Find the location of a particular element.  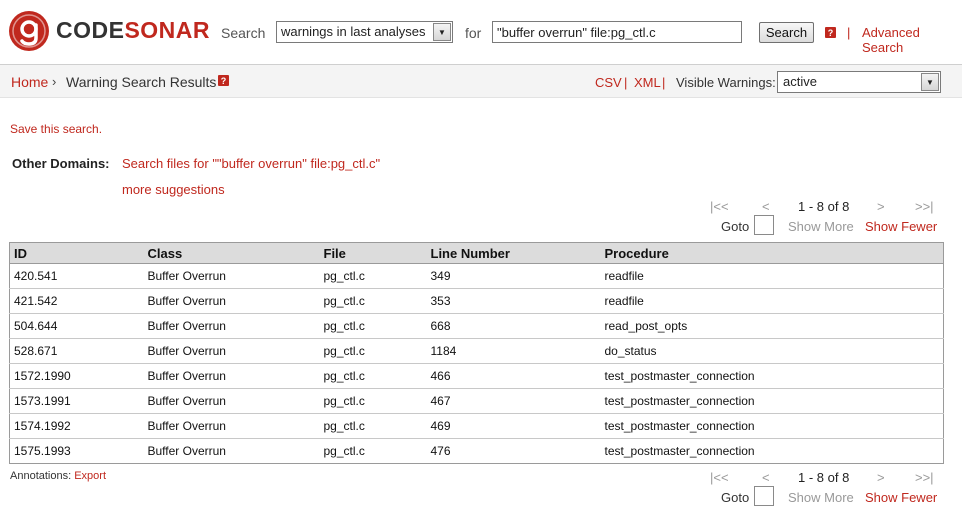

warning-id-cell: 420.541 is located at coordinates (76, 276).